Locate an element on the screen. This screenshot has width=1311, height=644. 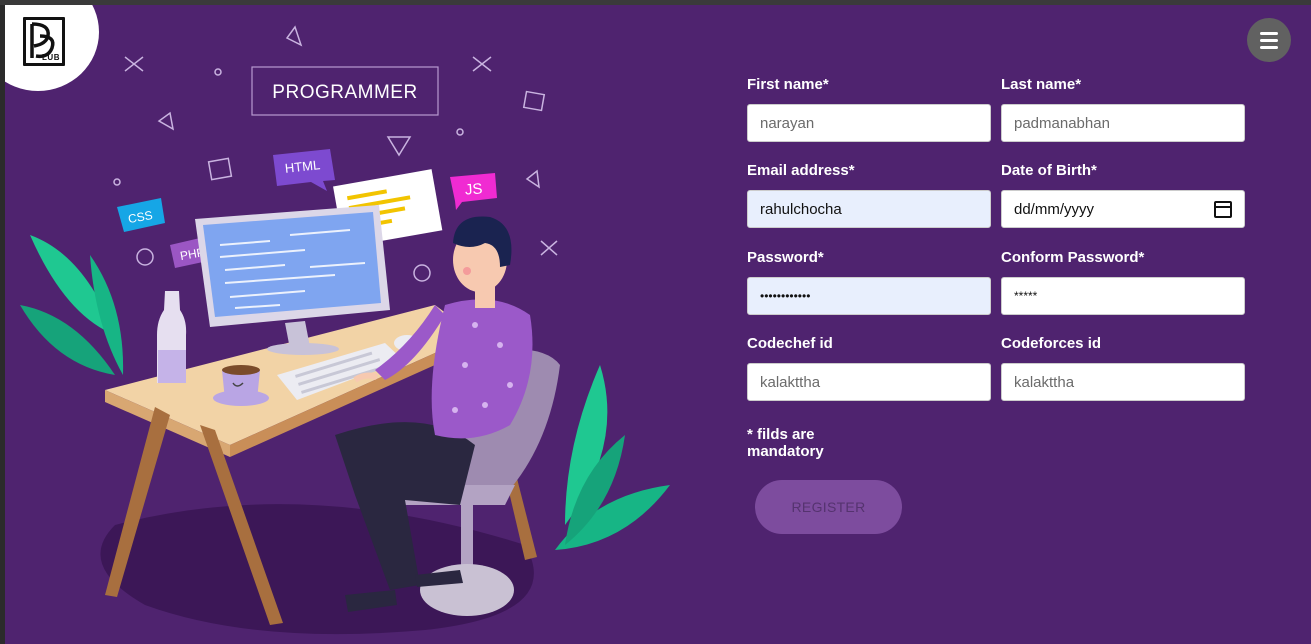
html-tag: HTML is located at coordinates (304, 170).